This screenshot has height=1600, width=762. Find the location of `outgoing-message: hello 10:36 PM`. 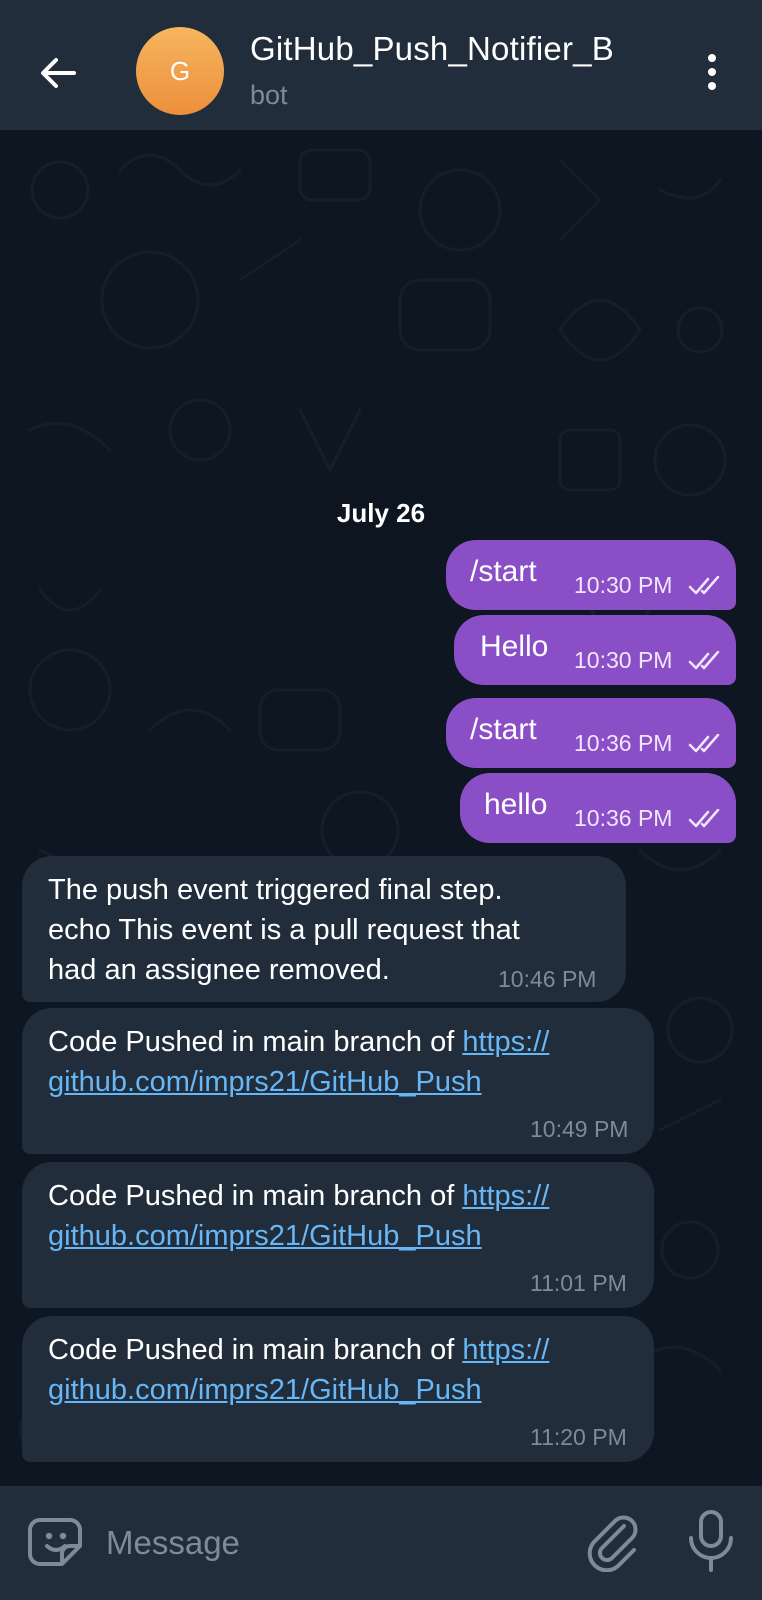

outgoing-message: hello 10:36 PM is located at coordinates (598, 808).